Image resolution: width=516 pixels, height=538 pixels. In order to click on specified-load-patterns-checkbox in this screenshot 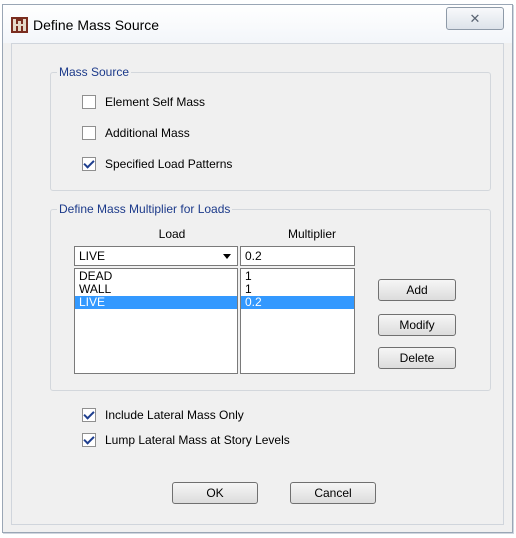, I will do `click(89, 164)`.